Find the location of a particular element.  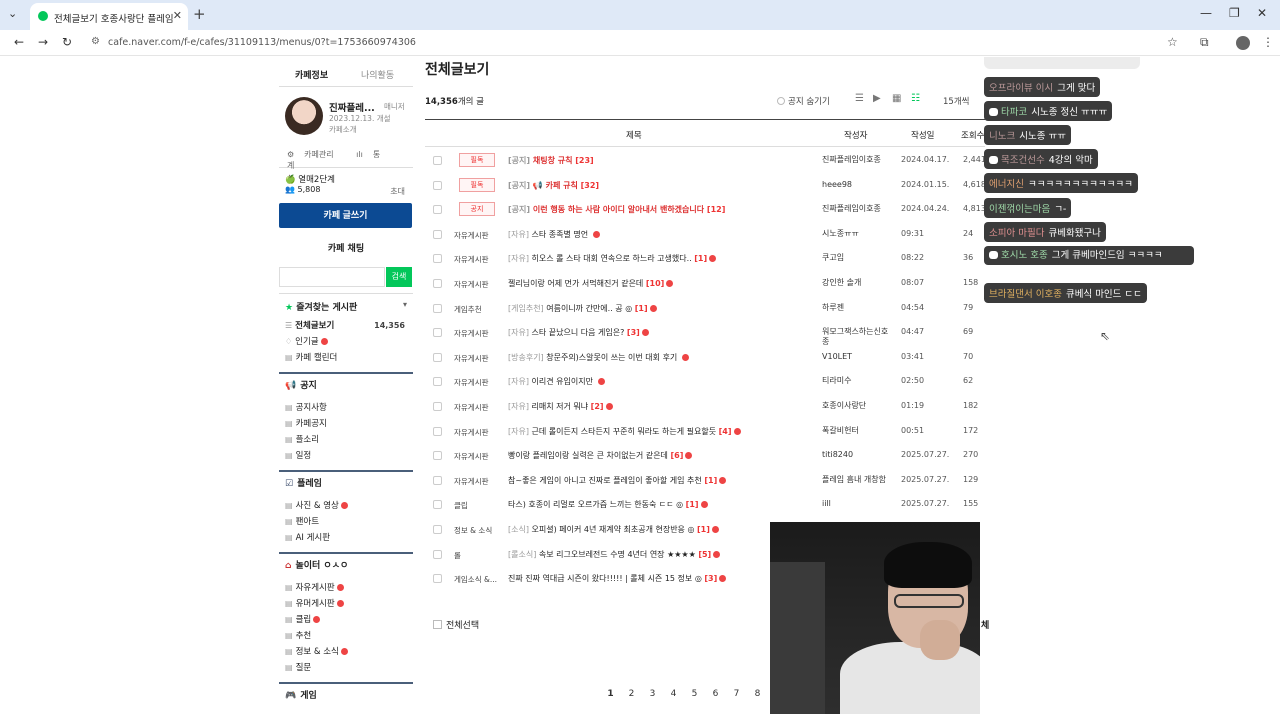

post-author: iill is located at coordinates (858, 504).